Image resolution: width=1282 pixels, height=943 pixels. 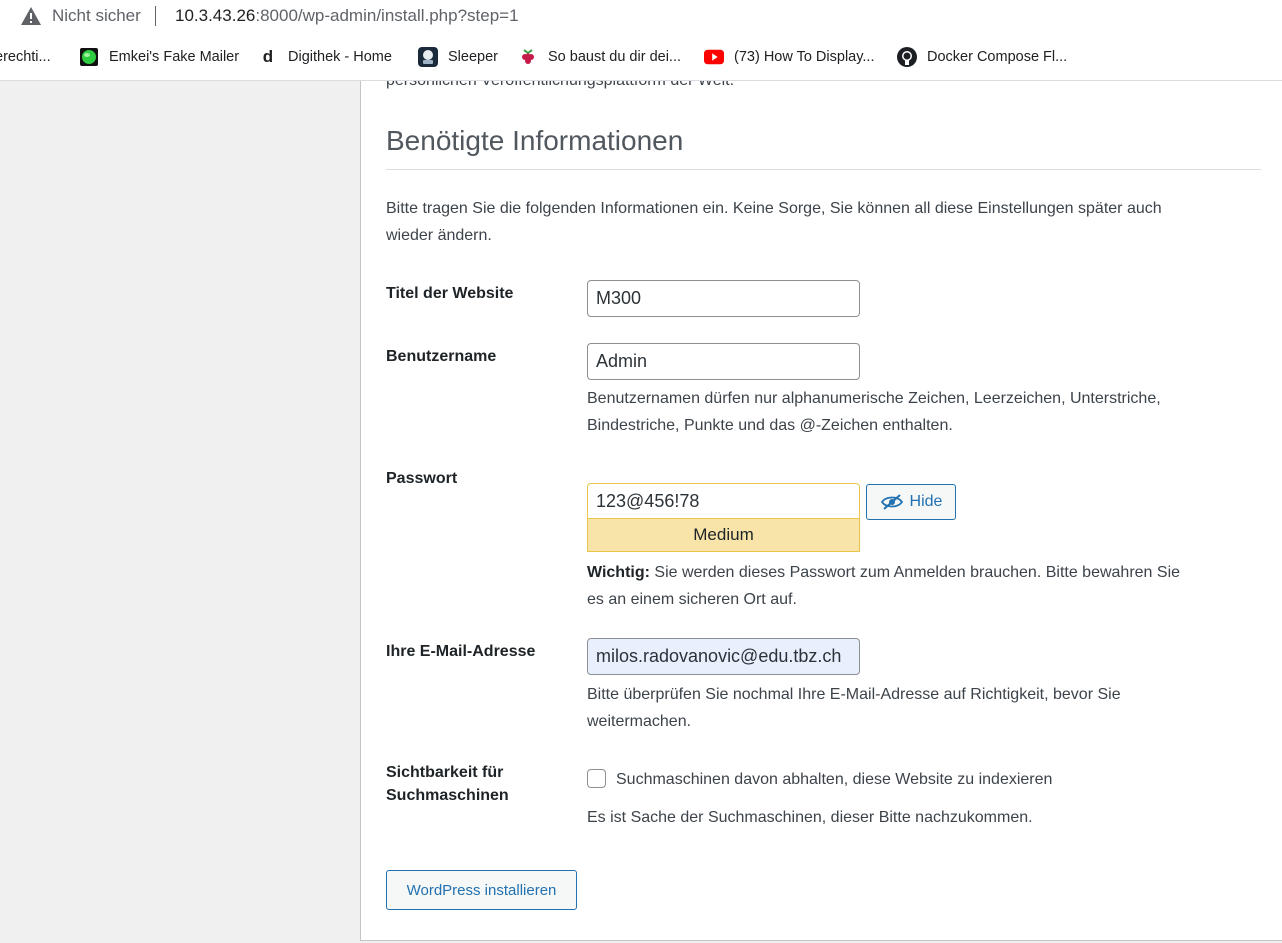 What do you see at coordinates (473, 57) in the screenshot?
I see `bookmark-label: Sleeper` at bounding box center [473, 57].